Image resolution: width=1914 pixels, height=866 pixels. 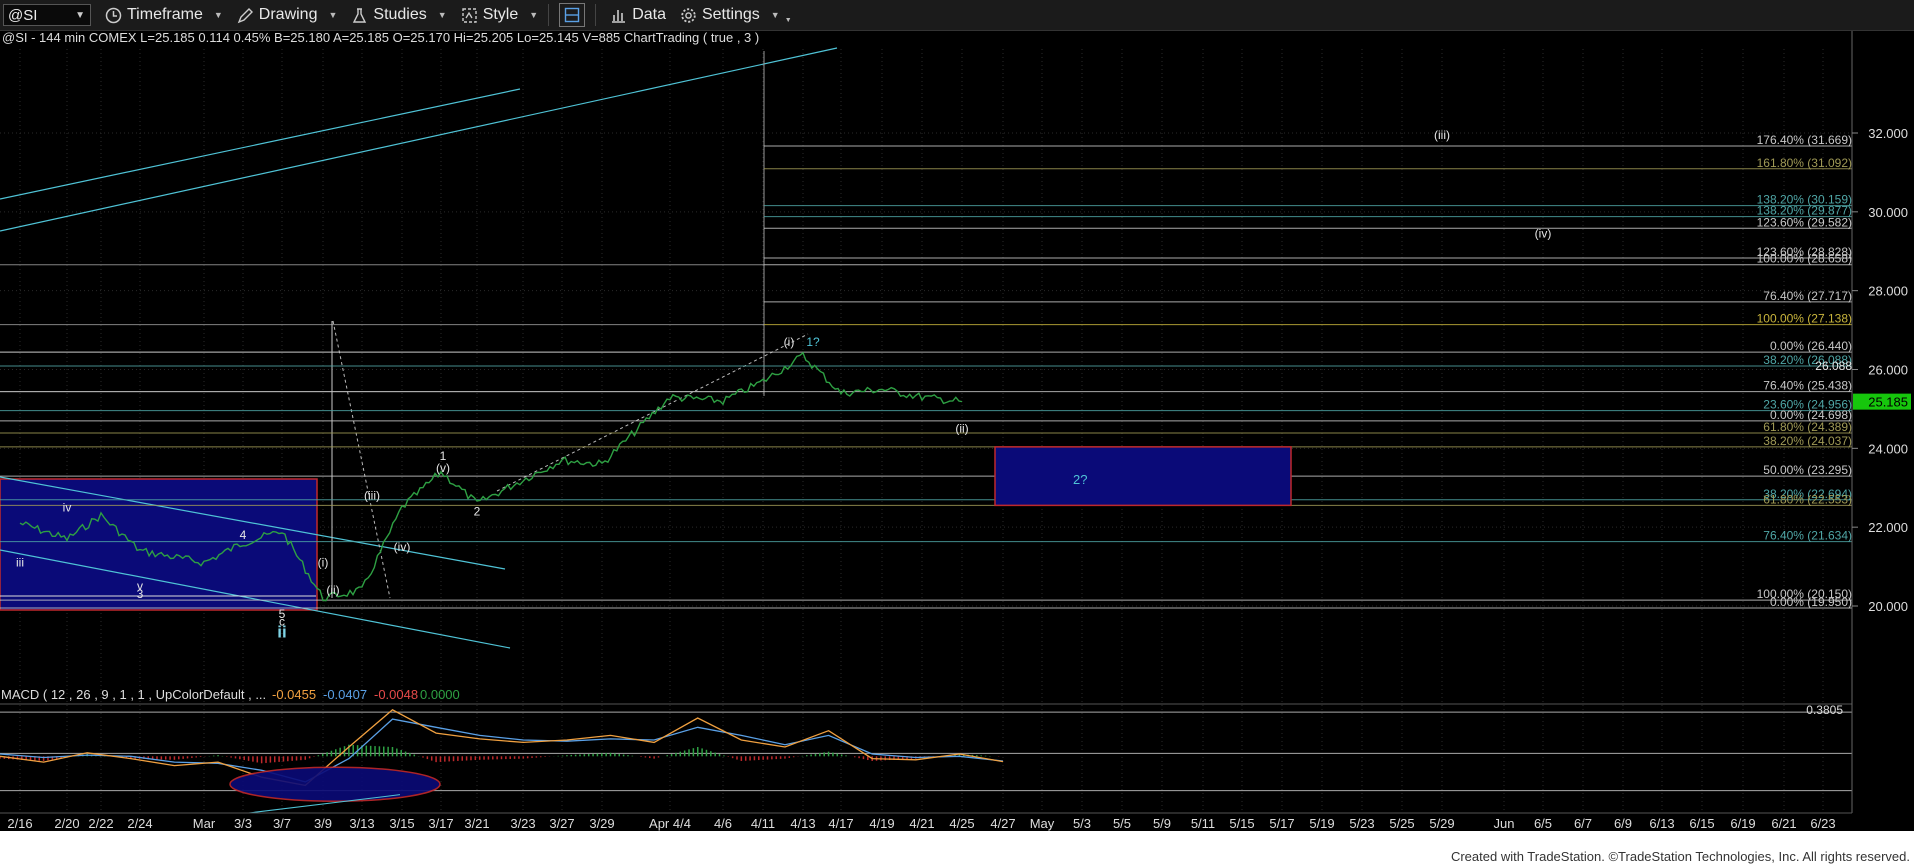 I want to click on date-axis-label: 2/22, so click(x=100, y=823).